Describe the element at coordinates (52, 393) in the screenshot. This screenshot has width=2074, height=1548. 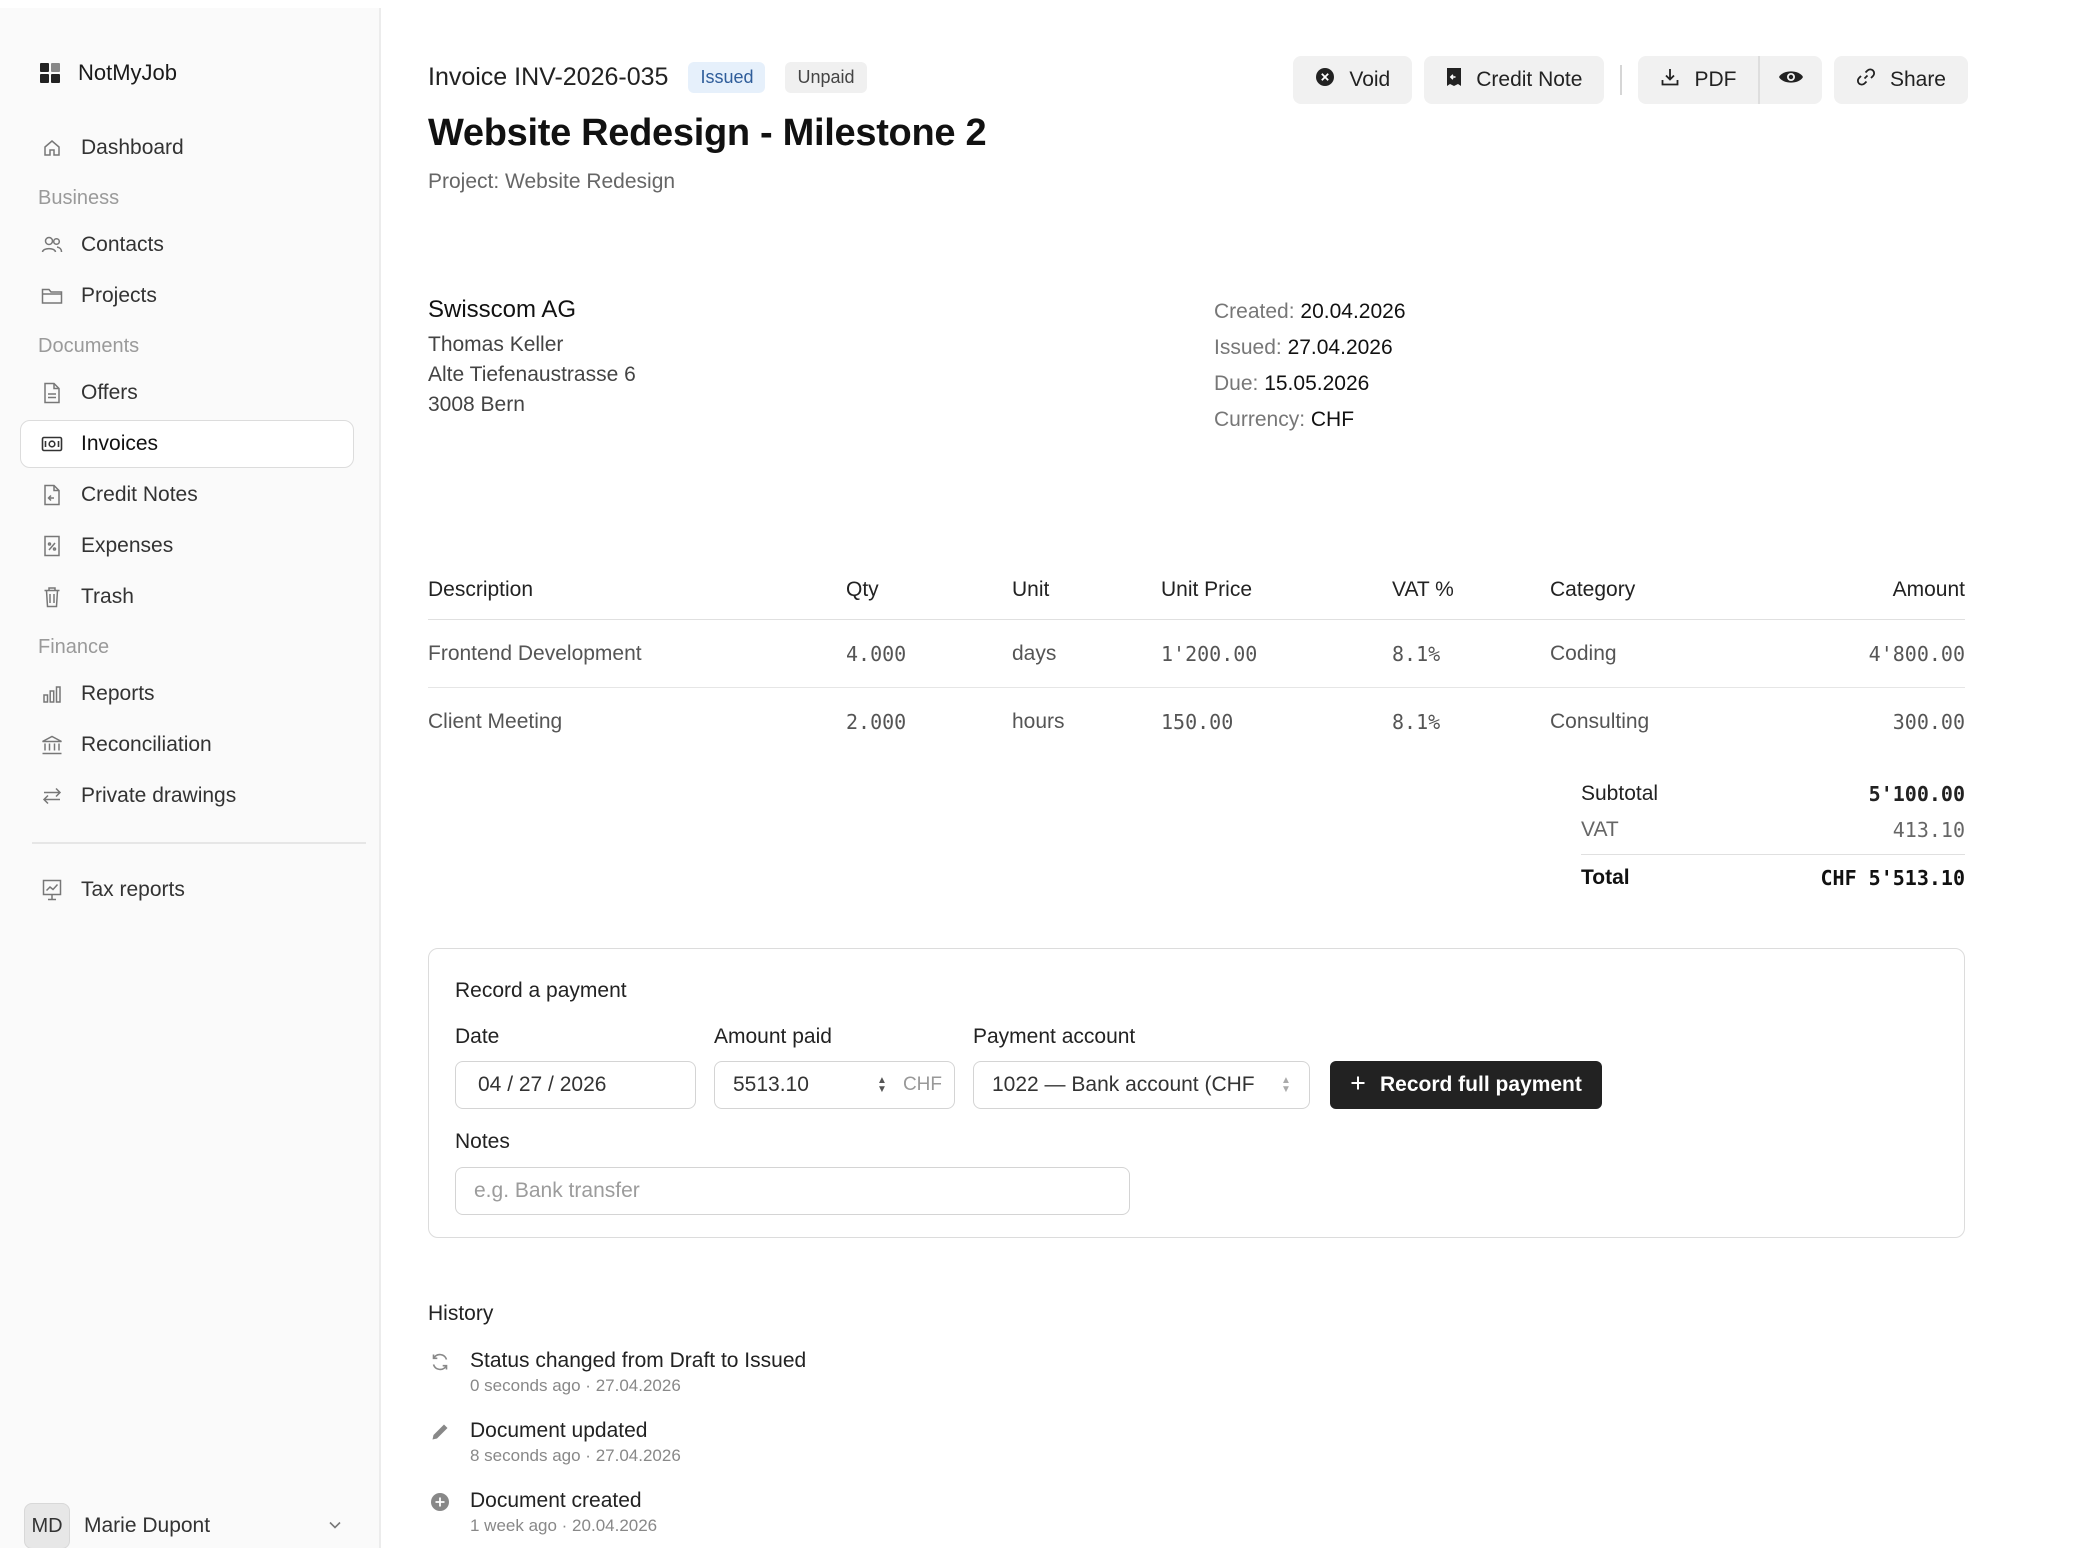
I see `document-icon` at that location.